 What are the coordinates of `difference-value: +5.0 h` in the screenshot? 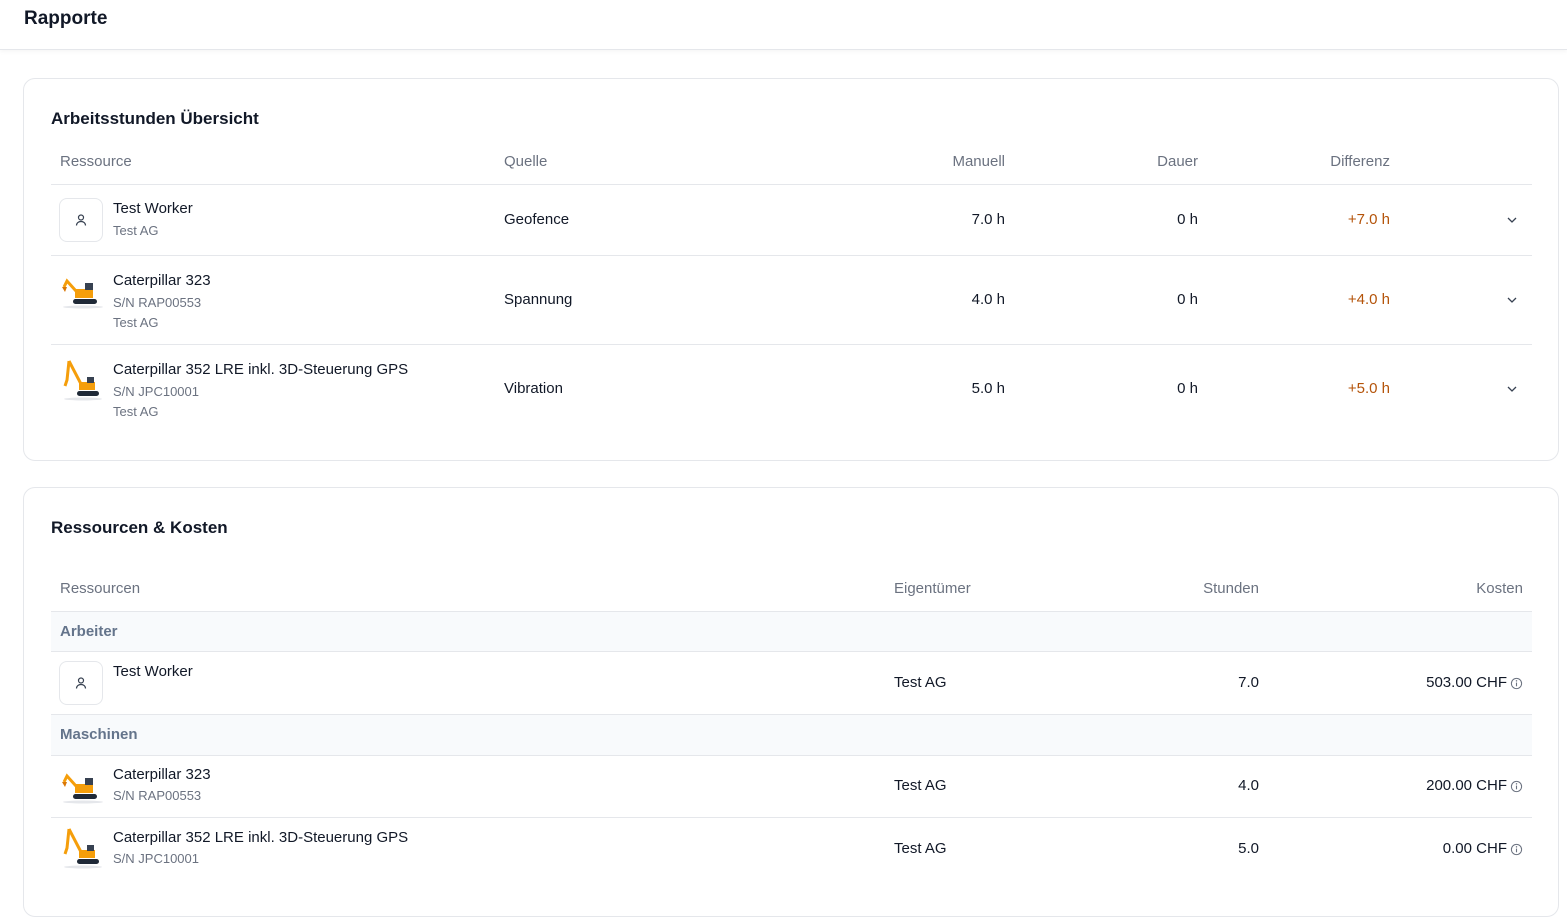 It's located at (1368, 388).